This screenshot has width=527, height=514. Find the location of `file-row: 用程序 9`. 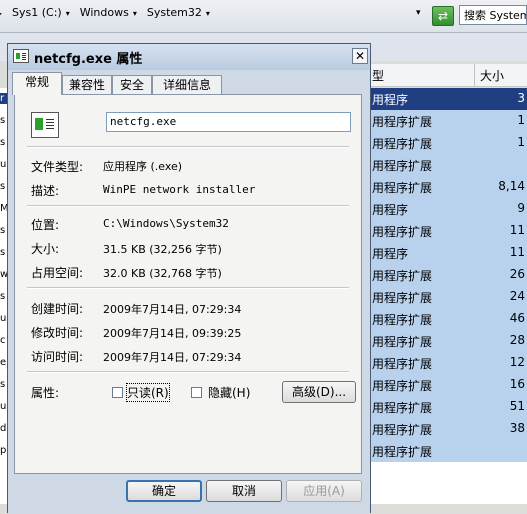

file-row: 用程序 9 is located at coordinates (448, 209).